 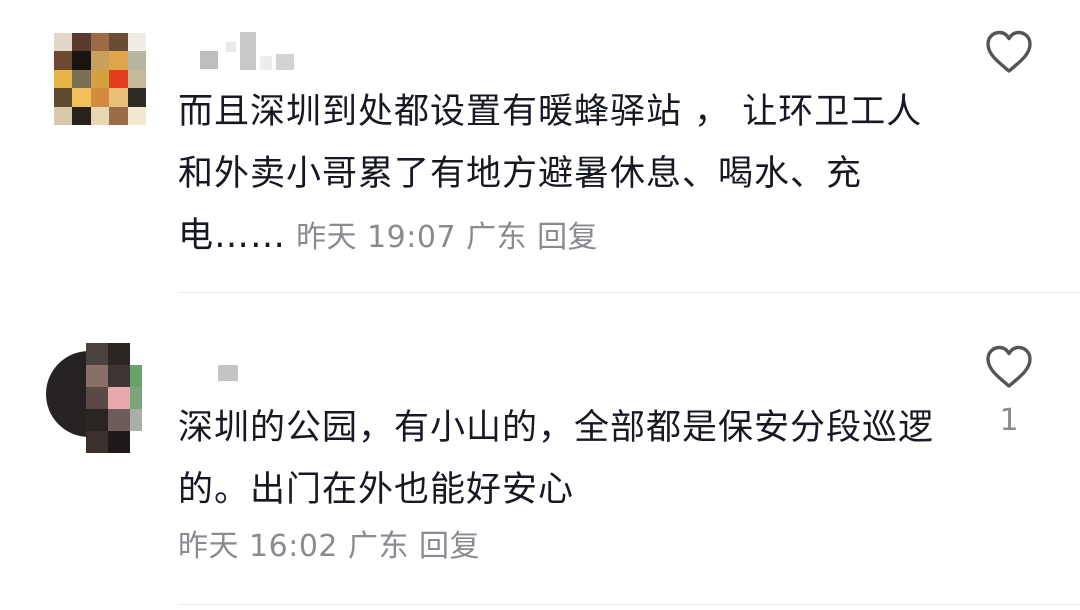 I want to click on comment-body: 深圳的公园，有小山的，全部都是保安分段巡逻的。出门在外也能好安心, so click(x=556, y=459).